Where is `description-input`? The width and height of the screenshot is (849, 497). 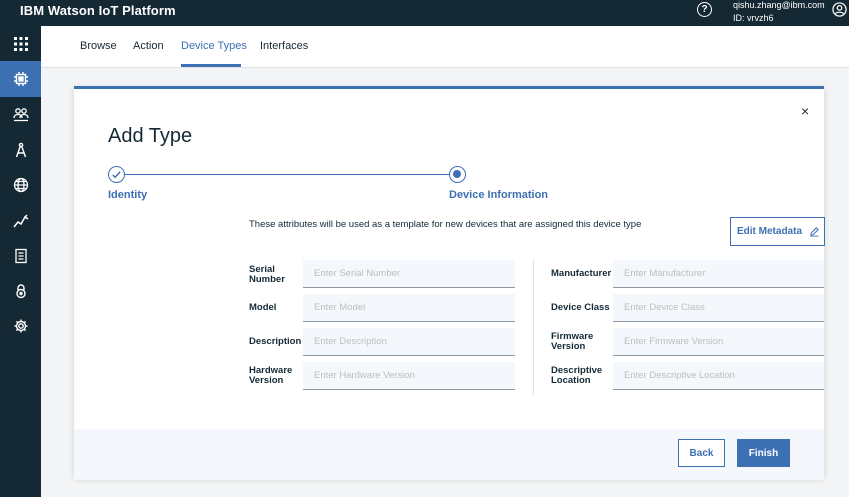 description-input is located at coordinates (409, 342).